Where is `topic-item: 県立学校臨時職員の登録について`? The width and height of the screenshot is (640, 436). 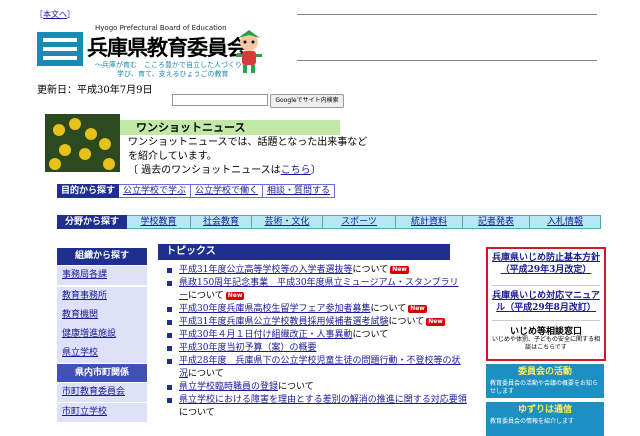 topic-item: 県立学校臨時職員の登録について is located at coordinates (317, 387).